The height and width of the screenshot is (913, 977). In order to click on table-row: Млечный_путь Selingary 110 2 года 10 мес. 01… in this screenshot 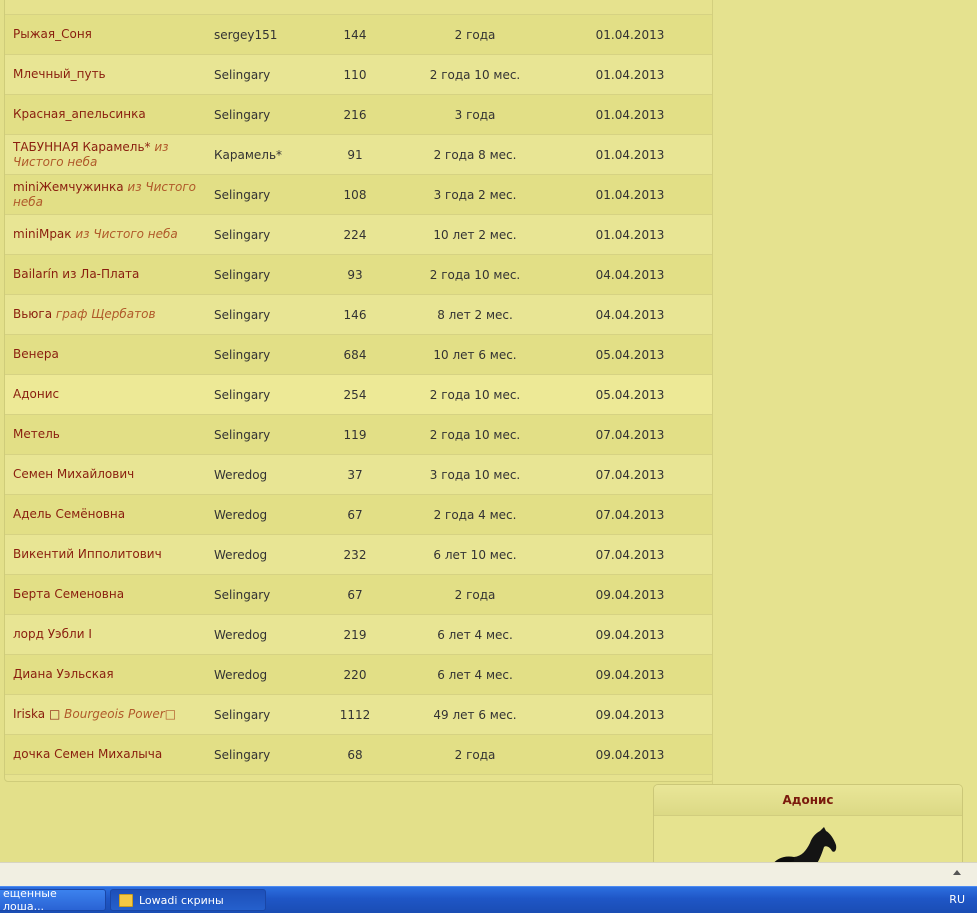, I will do `click(359, 75)`.